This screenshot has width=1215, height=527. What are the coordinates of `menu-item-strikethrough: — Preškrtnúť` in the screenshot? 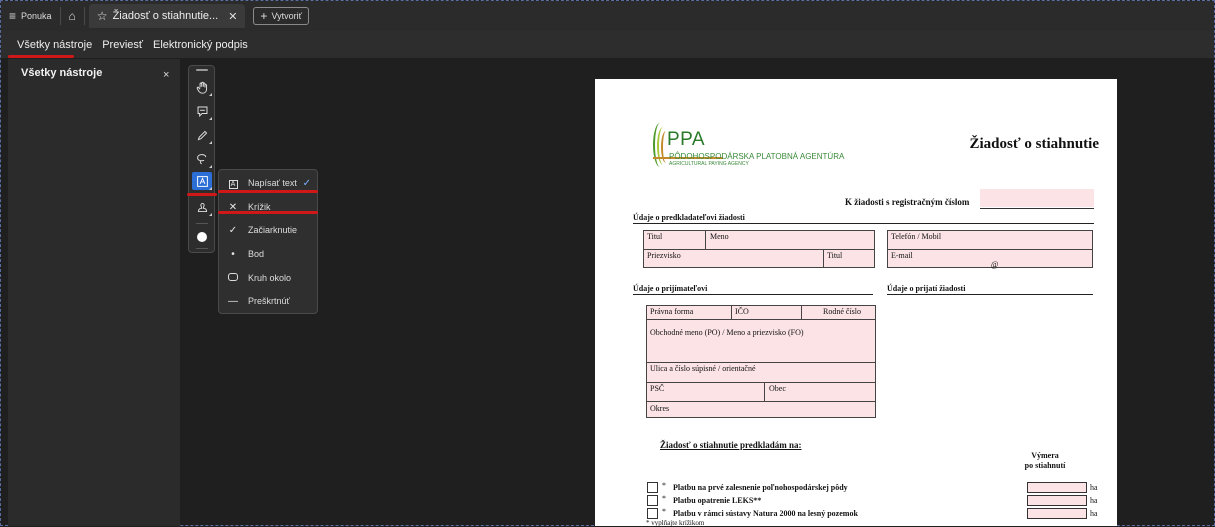 It's located at (269, 301).